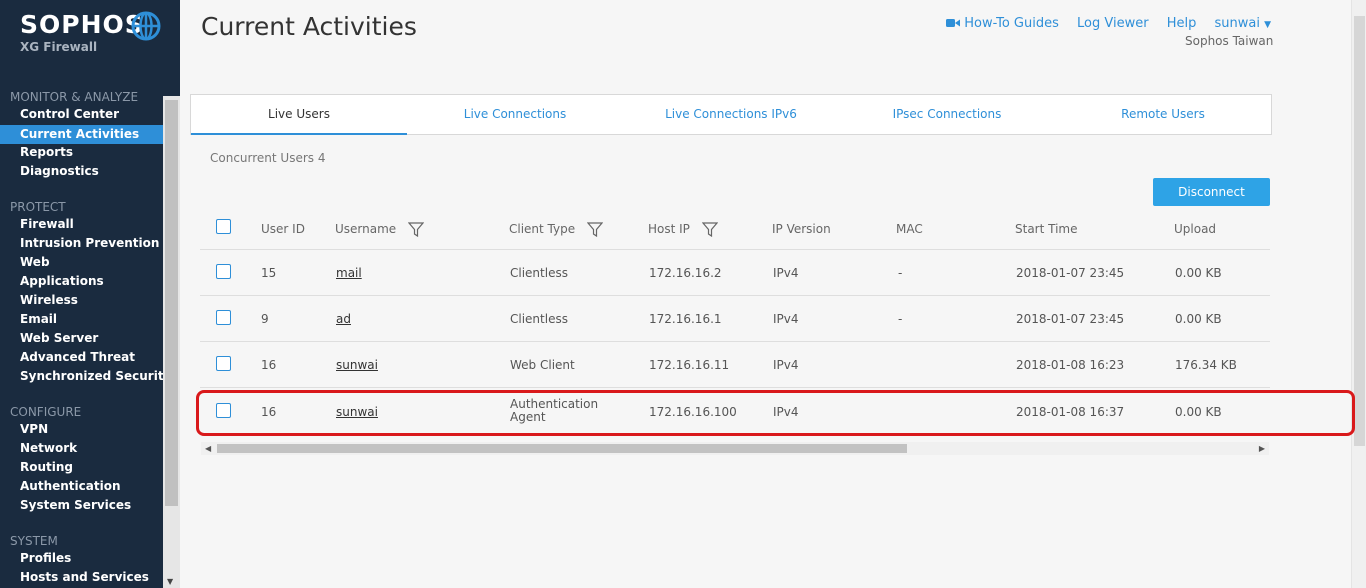 This screenshot has height=588, width=1366. I want to click on cell-host-ip: 172.16.16.11, so click(689, 365).